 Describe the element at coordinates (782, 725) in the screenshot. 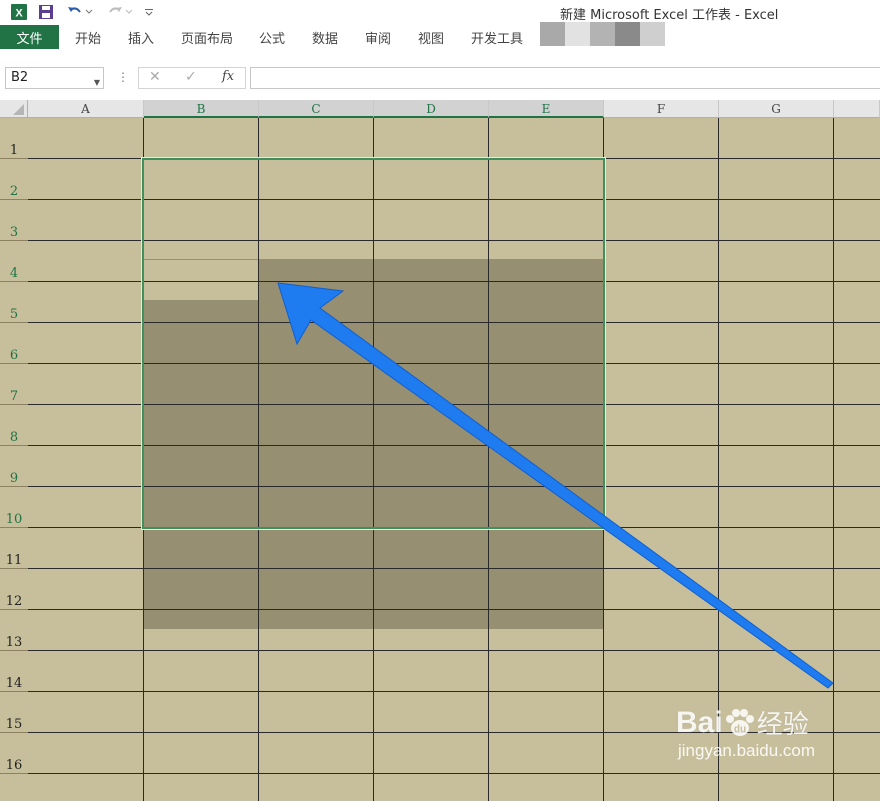

I see `watermark-brand-suffix: 经验` at that location.